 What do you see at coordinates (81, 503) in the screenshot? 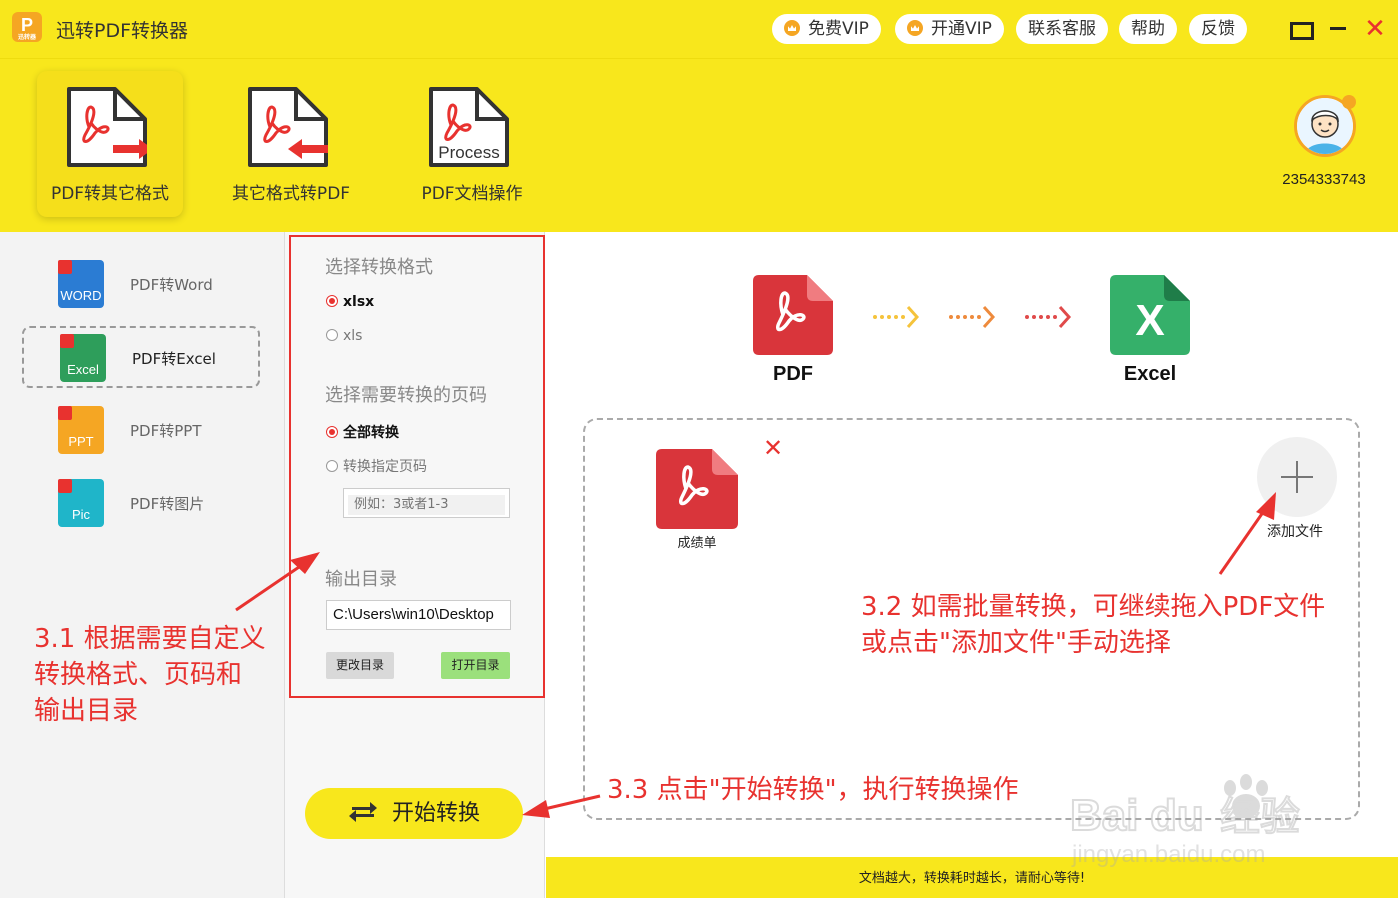
I see `picture-icon: Pic` at bounding box center [81, 503].